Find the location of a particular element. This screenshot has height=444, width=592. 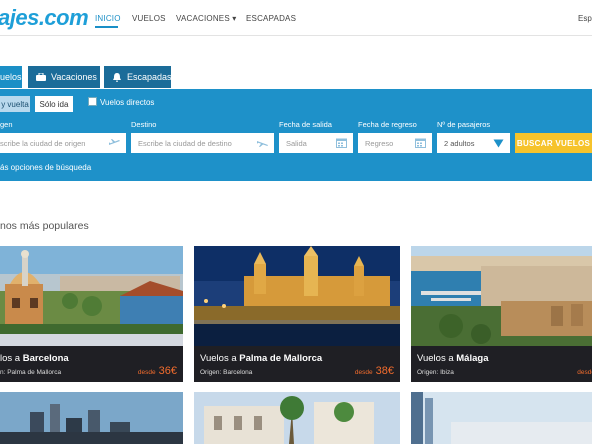

trip-oneway-button: Sólo ida is located at coordinates (54, 104).